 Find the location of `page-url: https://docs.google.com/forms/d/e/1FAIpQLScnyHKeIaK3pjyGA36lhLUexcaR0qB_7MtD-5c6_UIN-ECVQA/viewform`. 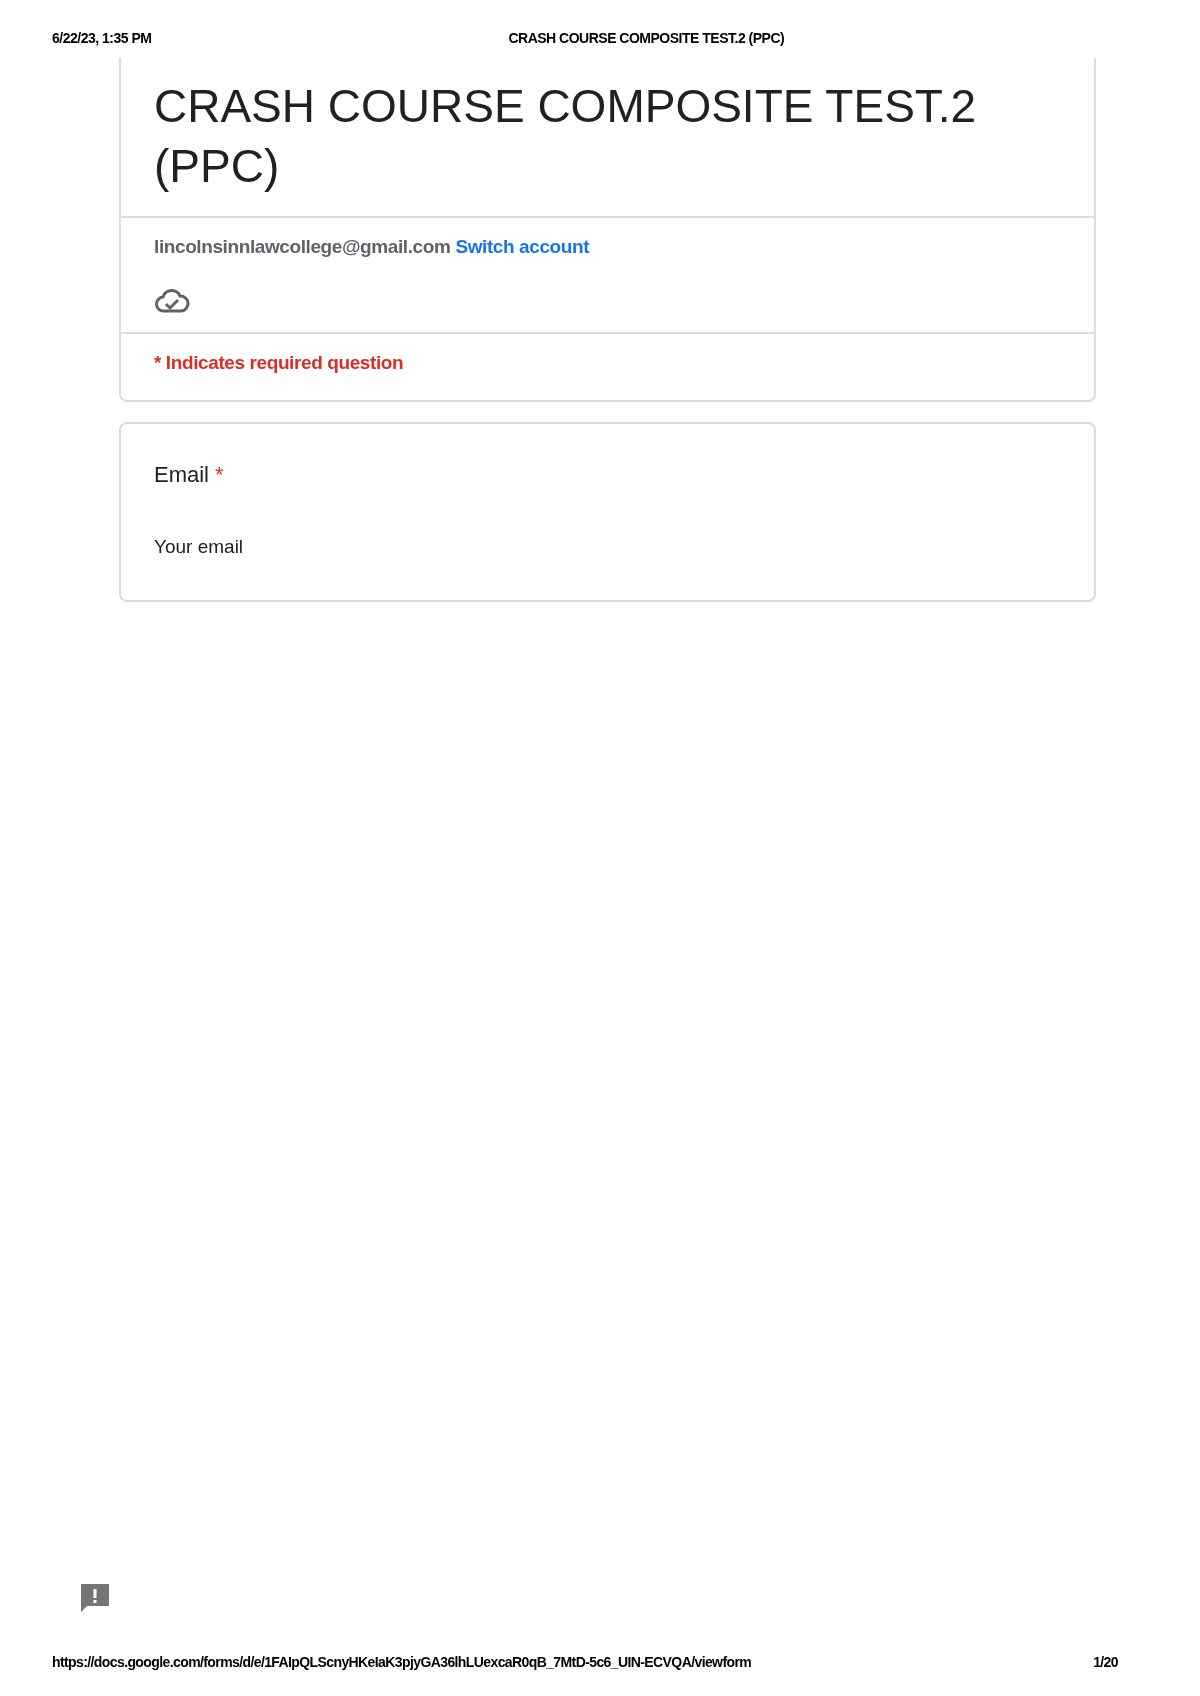

page-url: https://docs.google.com/forms/d/e/1FAIpQLScnyHKeIaK3pjyGA36lhLUexcaR0qB_7MtD-5c6_UIN-ECVQA/viewform is located at coordinates (402, 1662).